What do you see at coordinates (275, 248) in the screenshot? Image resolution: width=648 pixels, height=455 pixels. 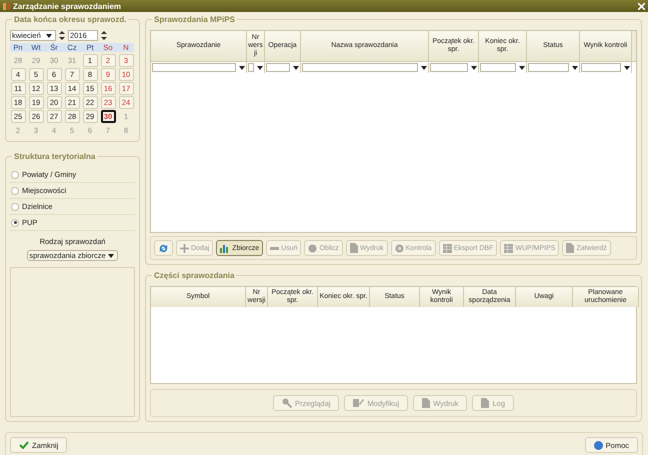 I see `minus-icon` at bounding box center [275, 248].